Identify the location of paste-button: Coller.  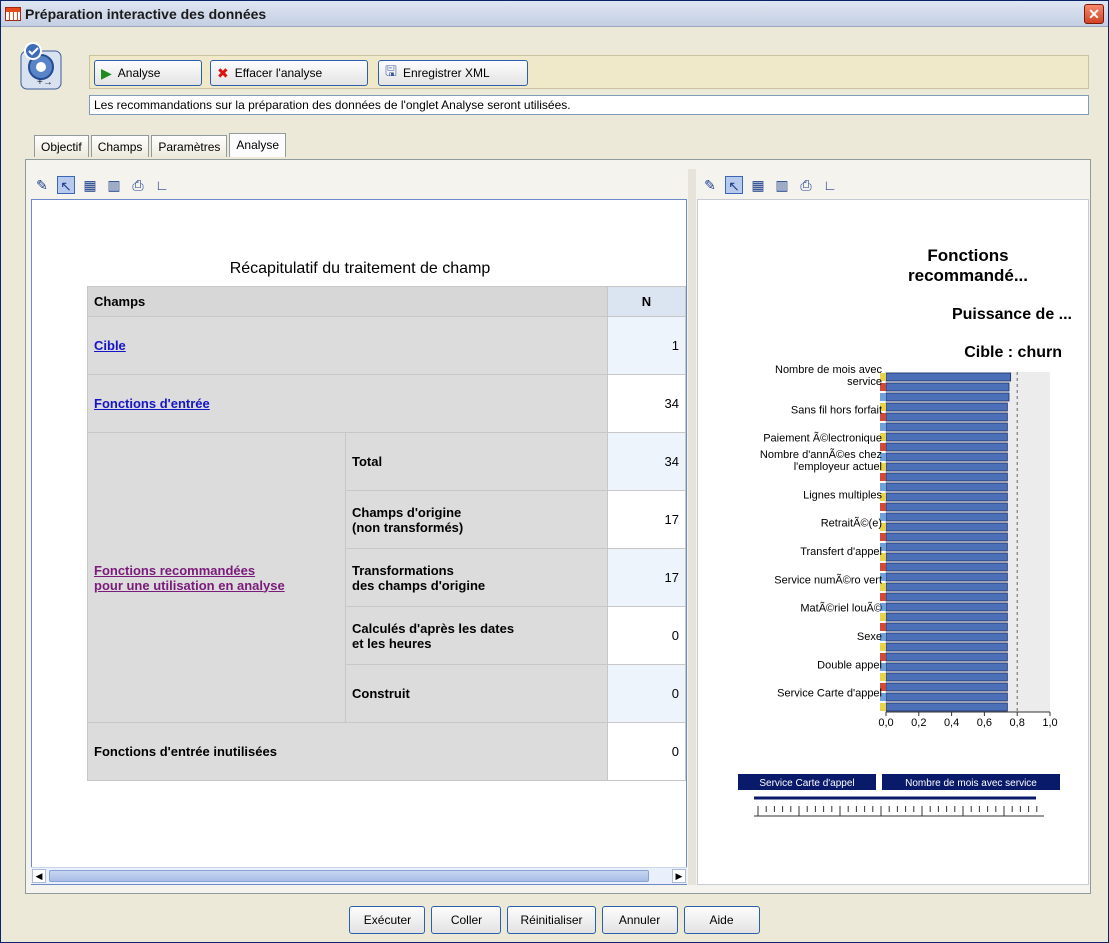
(466, 920).